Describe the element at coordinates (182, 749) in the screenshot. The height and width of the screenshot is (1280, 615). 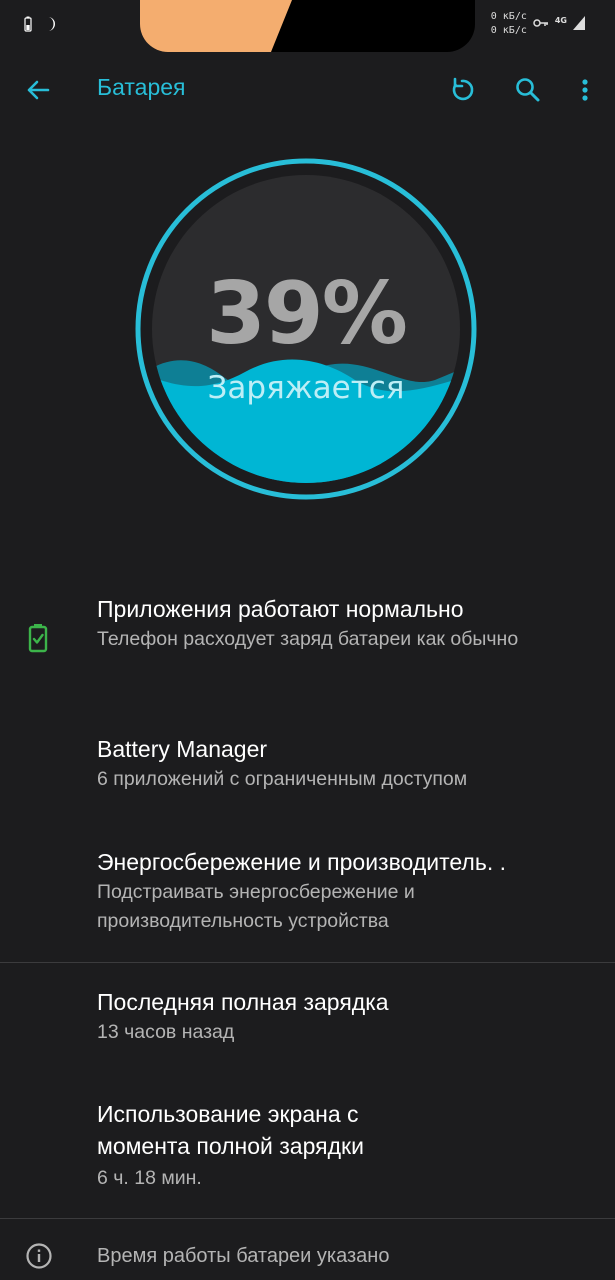
I see `item-title: Battery Manager` at that location.